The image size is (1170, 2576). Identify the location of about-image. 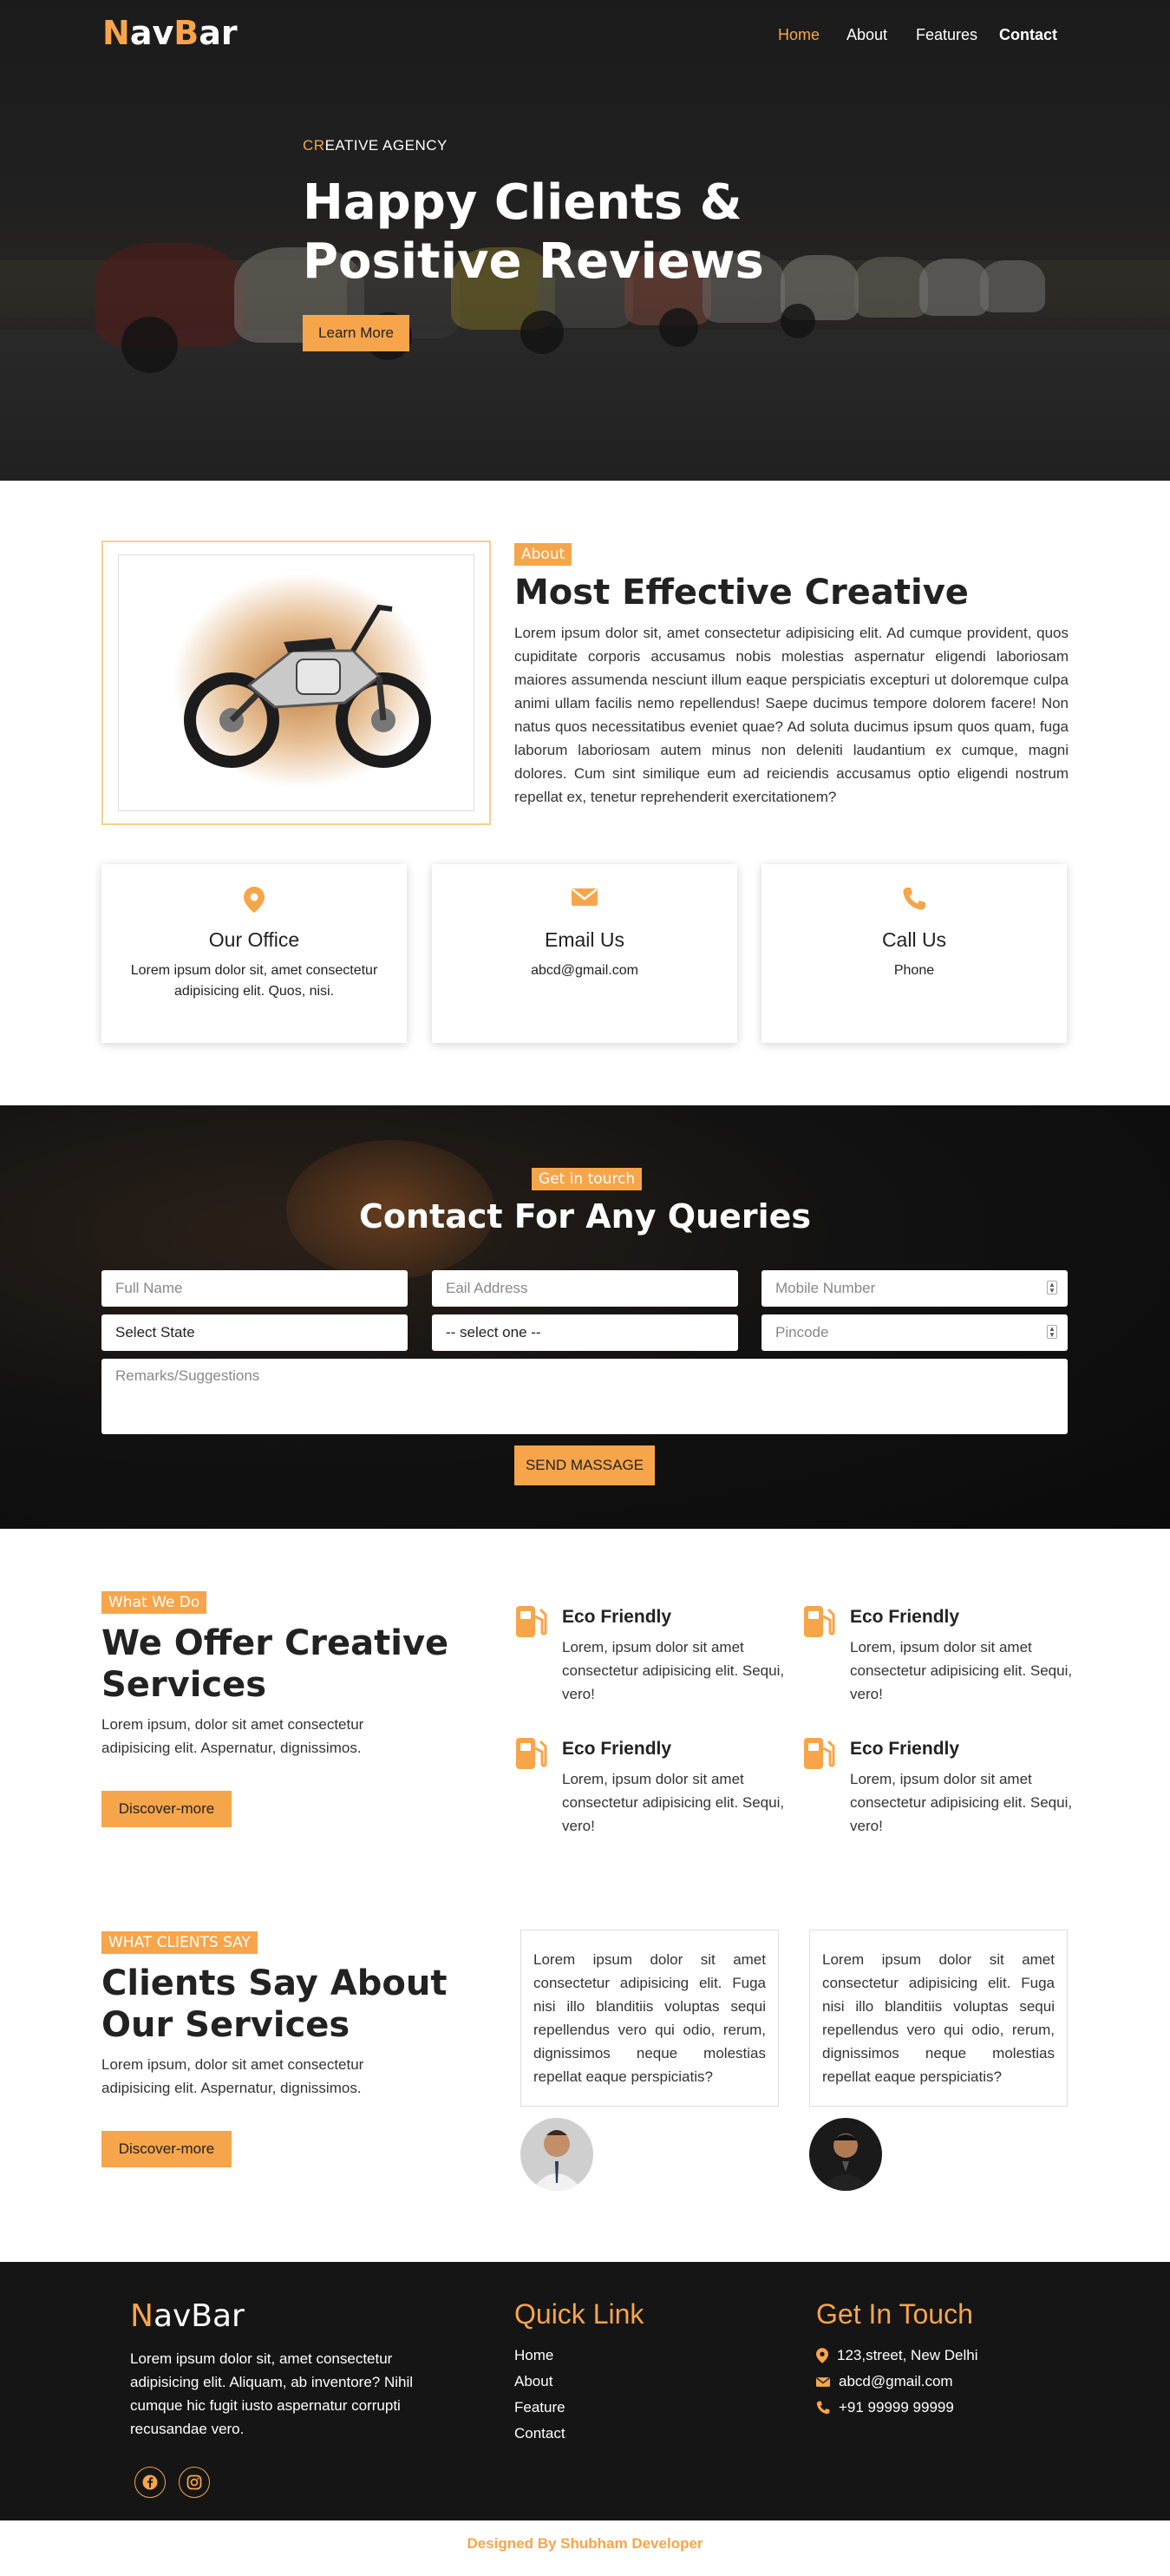
(296, 682).